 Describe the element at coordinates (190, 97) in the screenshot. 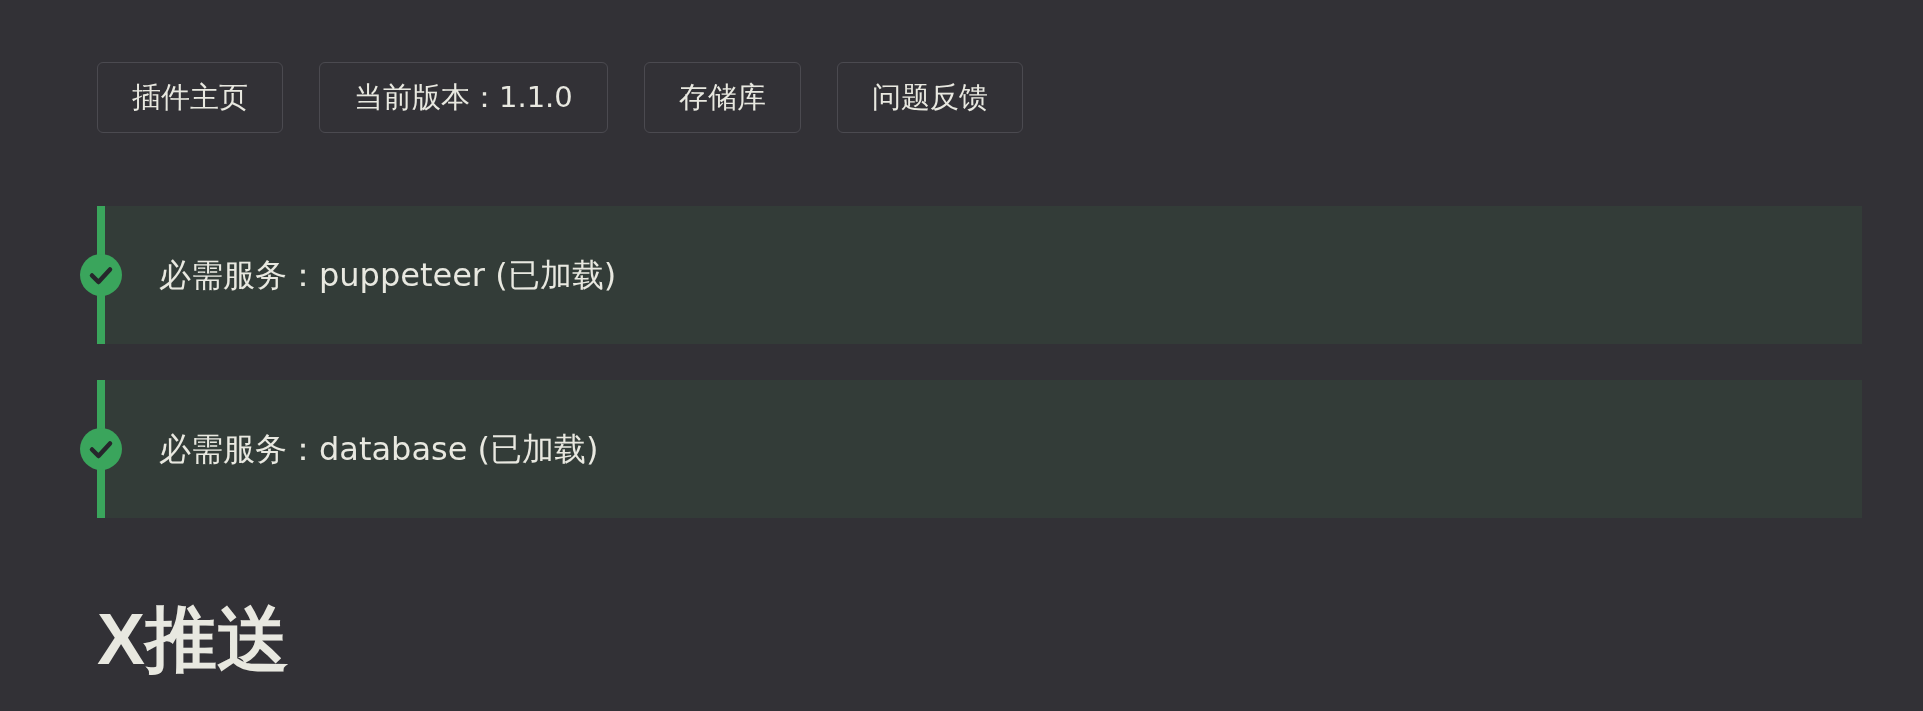

I see `link-button: 插件主页` at that location.